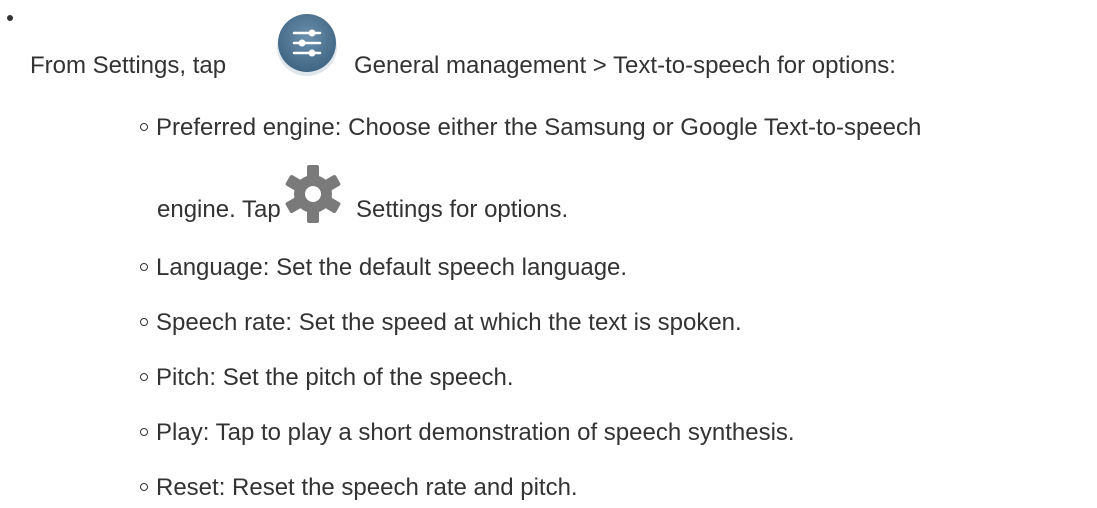  Describe the element at coordinates (367, 487) in the screenshot. I see `option-text: Reset: Reset the speech rate and pitch.` at that location.